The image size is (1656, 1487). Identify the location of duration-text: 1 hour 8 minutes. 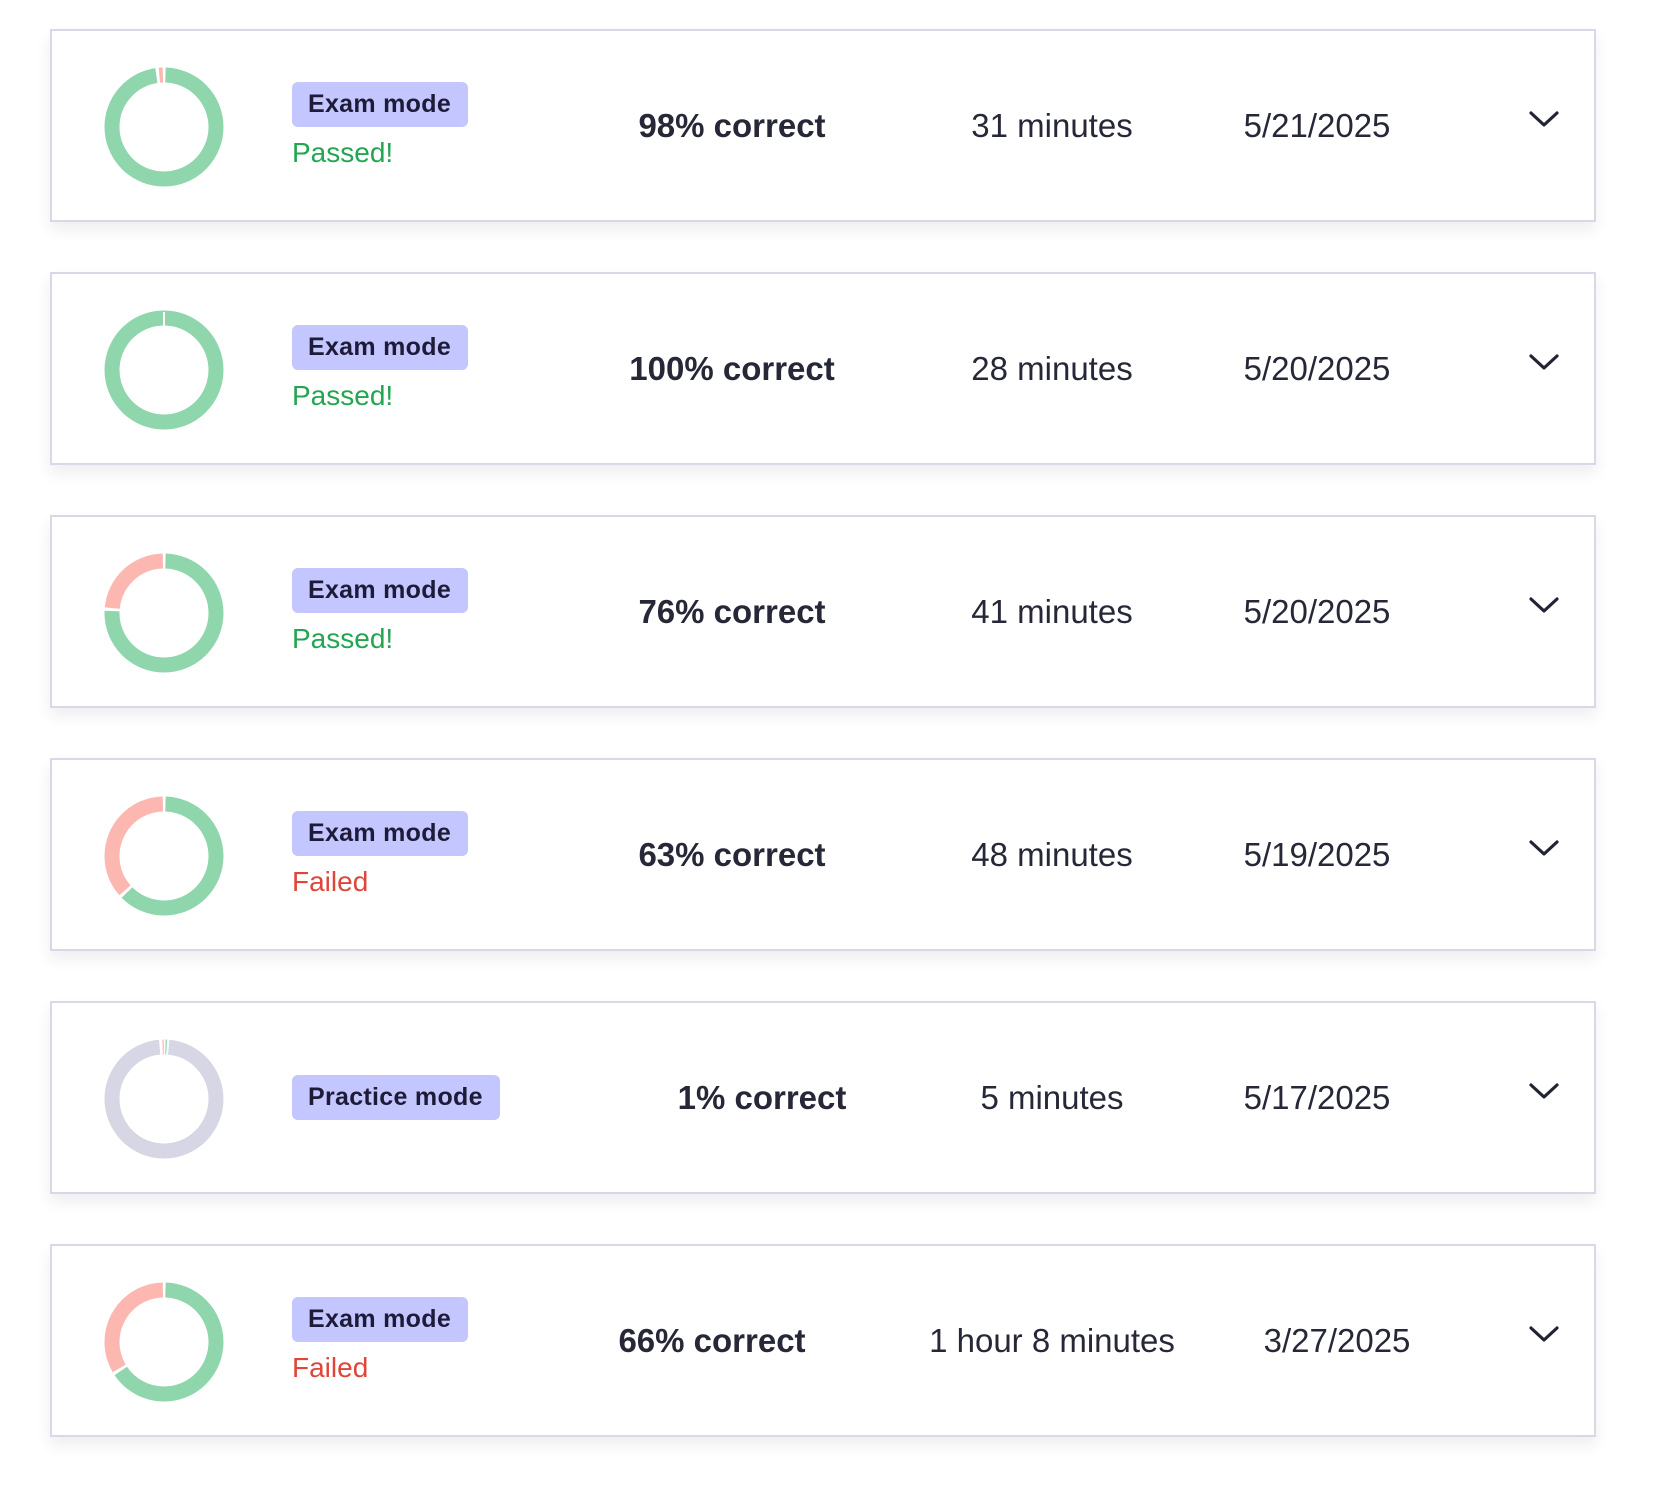
(1052, 1340).